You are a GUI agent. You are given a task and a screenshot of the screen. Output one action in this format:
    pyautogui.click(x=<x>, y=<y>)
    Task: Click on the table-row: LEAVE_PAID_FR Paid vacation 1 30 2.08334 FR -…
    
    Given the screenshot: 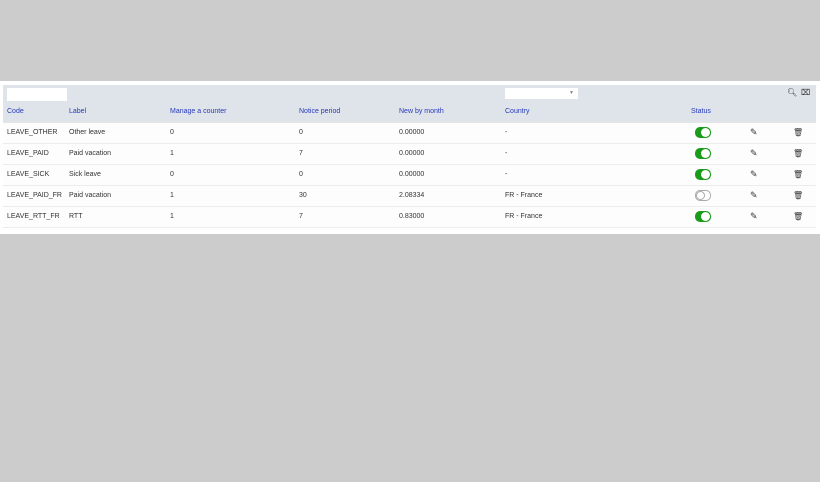 What is the action you would take?
    pyautogui.click(x=409, y=196)
    